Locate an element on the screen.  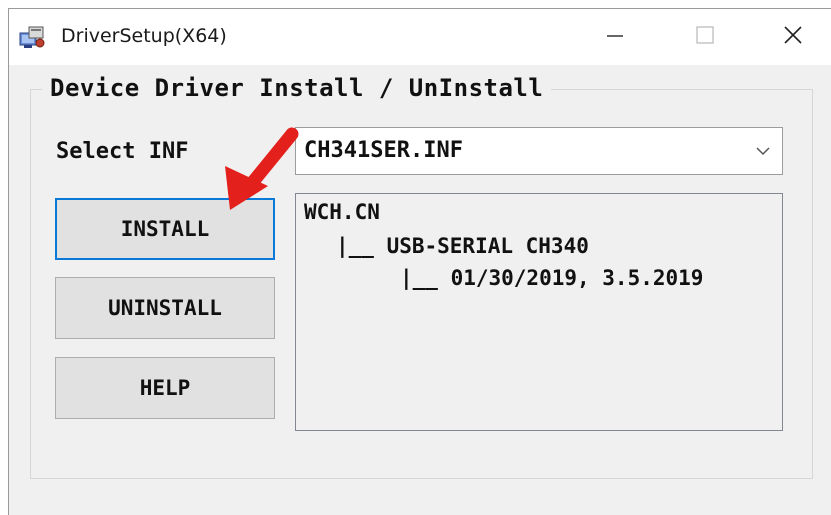
help-button: HELP is located at coordinates (165, 388).